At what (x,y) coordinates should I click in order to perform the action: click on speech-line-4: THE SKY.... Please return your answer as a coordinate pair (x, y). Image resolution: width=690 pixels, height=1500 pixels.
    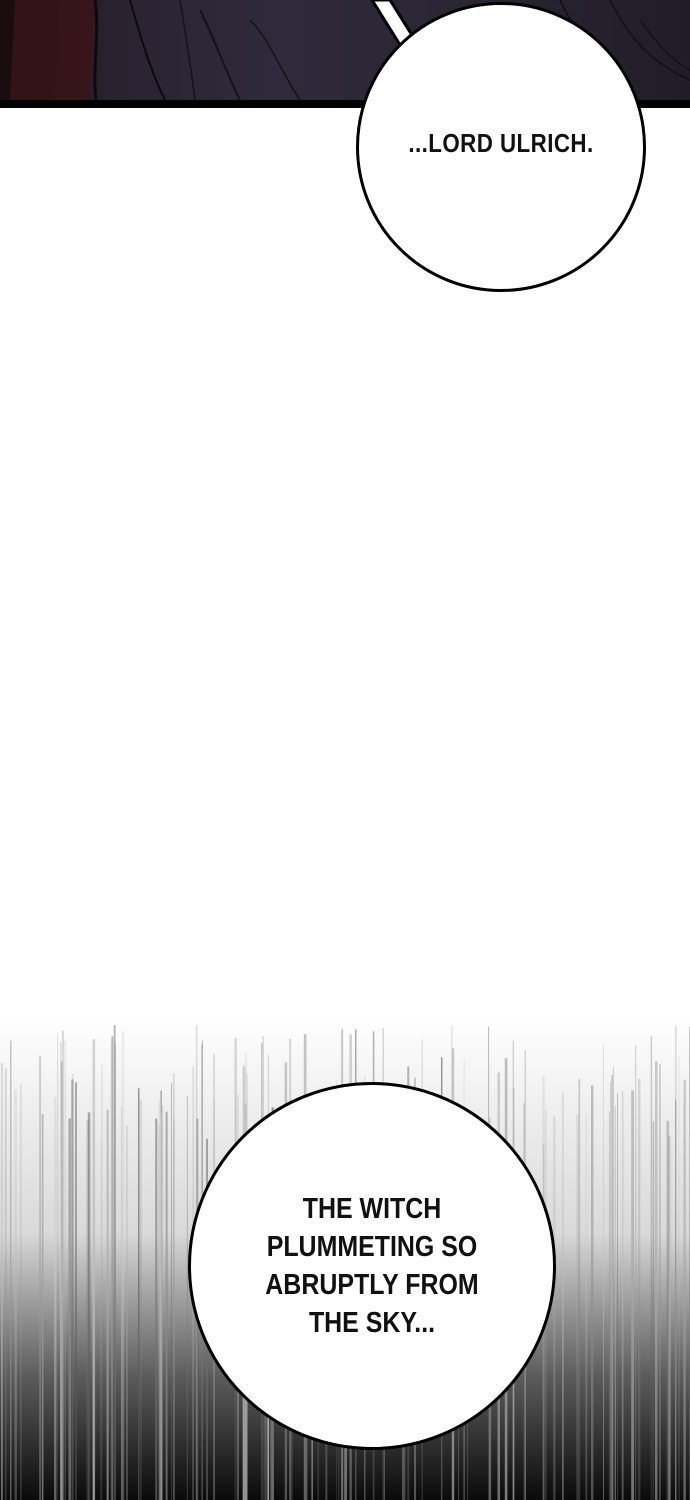
    Looking at the image, I should click on (372, 1323).